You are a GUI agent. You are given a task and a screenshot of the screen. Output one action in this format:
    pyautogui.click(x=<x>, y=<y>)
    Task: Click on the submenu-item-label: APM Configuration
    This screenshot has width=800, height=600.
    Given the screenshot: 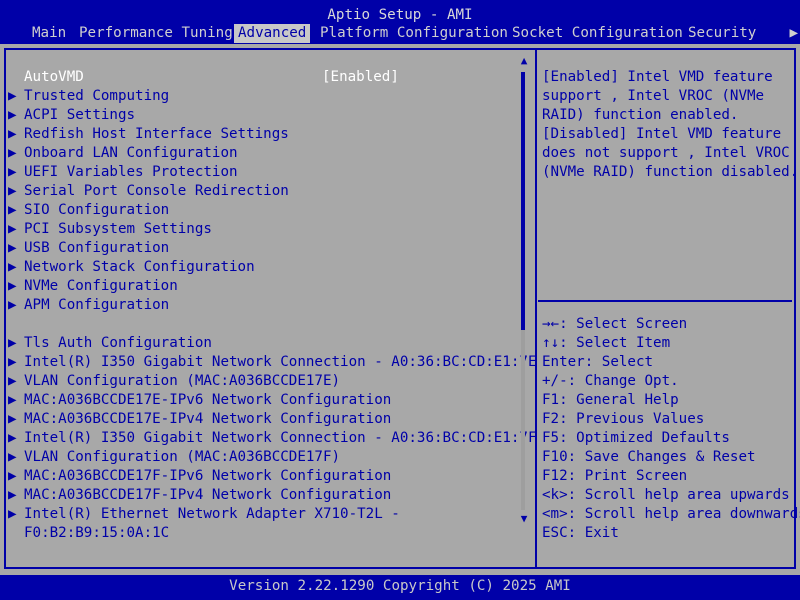 What is the action you would take?
    pyautogui.click(x=97, y=305)
    